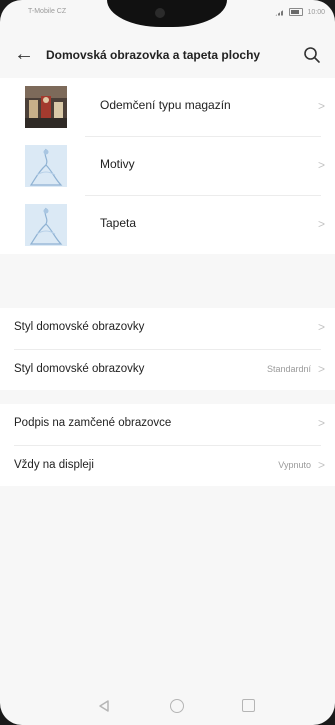 The image size is (335, 725). What do you see at coordinates (294, 465) in the screenshot?
I see `list-item-value: Vypnuto` at bounding box center [294, 465].